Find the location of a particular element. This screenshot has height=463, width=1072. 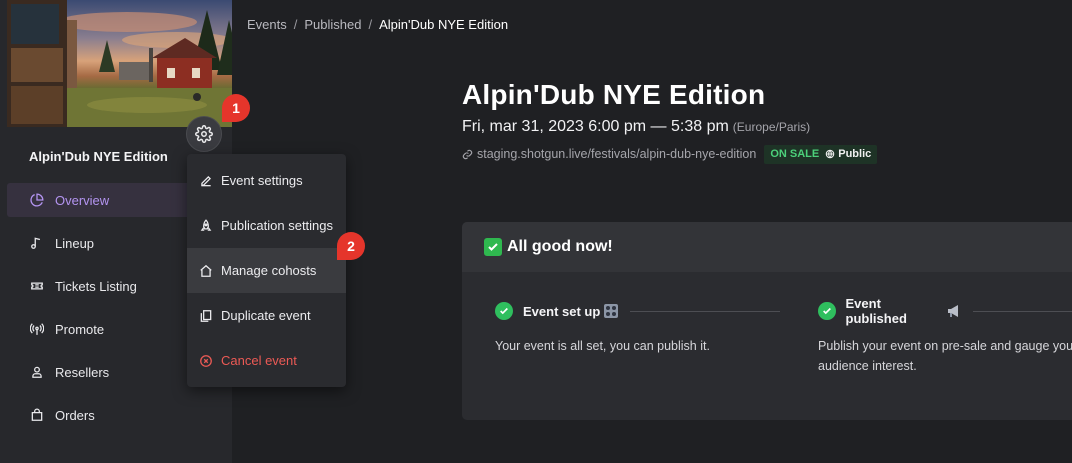

control-knobs-icon is located at coordinates (611, 311).